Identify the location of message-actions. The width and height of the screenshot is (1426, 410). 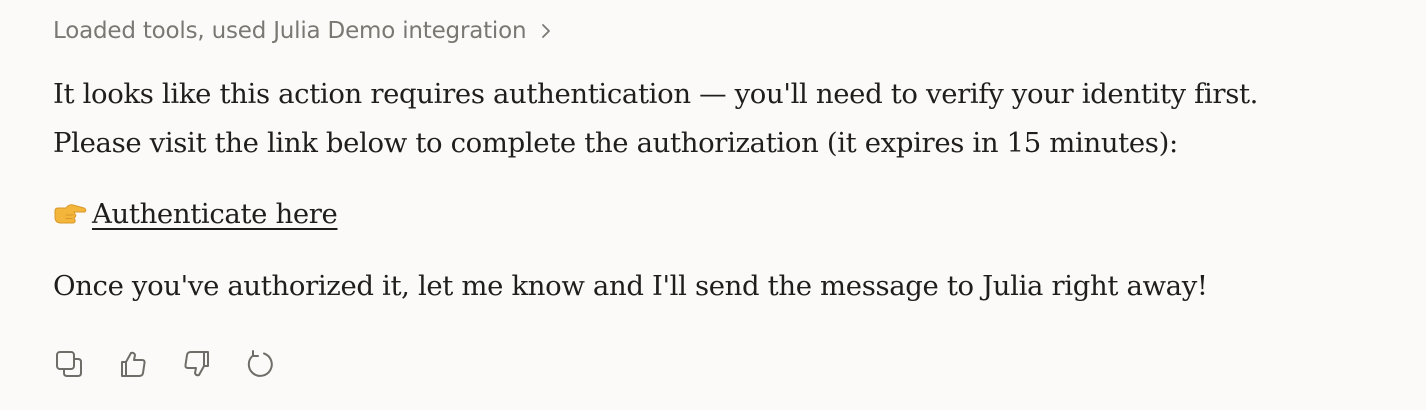
(181, 364).